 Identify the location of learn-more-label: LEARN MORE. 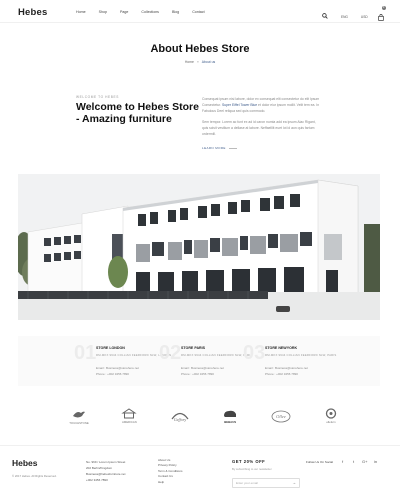
(214, 148).